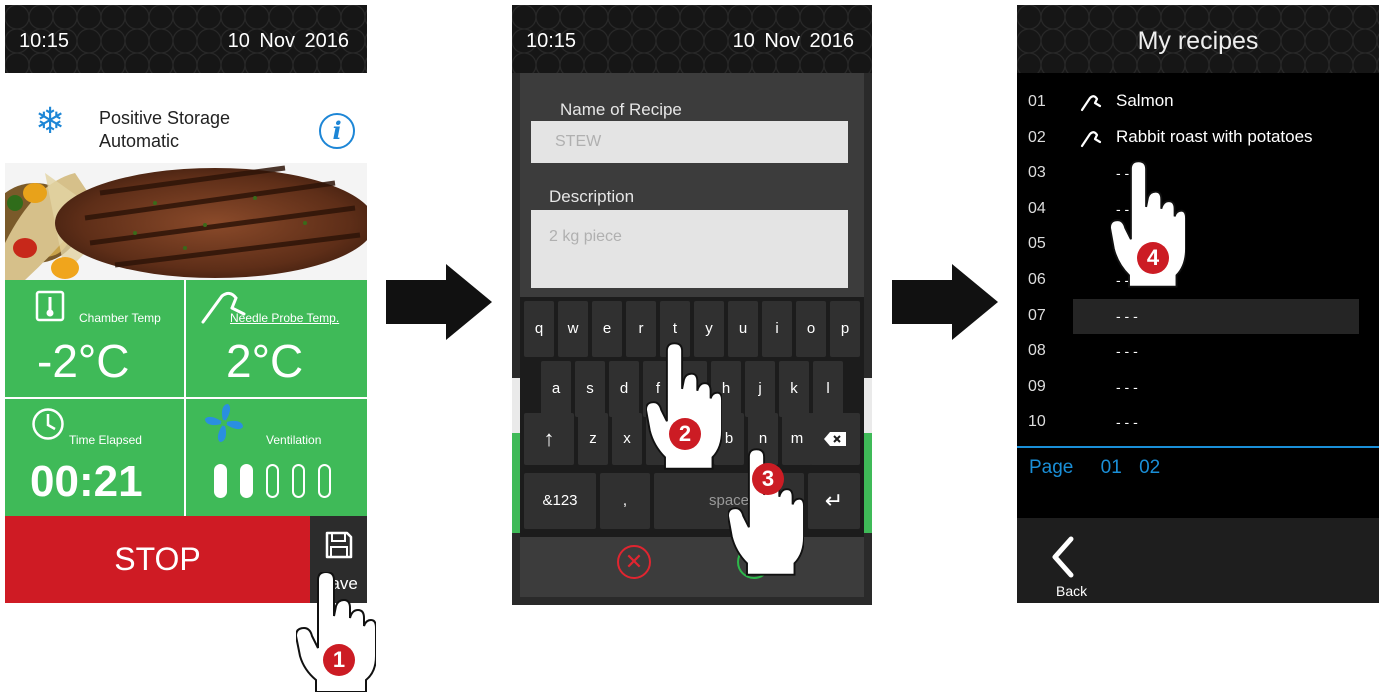 The image size is (1384, 700). I want to click on recipe-name: Rabbit roast with potatoes, so click(1214, 136).